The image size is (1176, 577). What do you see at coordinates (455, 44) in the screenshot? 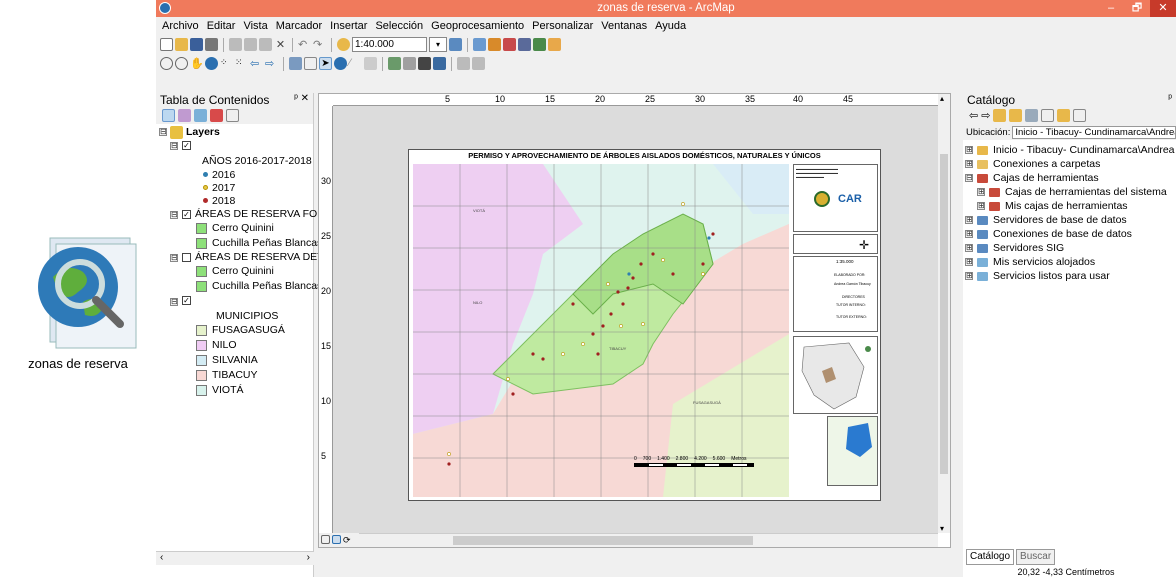
I see `editor-toolbar-icon` at bounding box center [455, 44].